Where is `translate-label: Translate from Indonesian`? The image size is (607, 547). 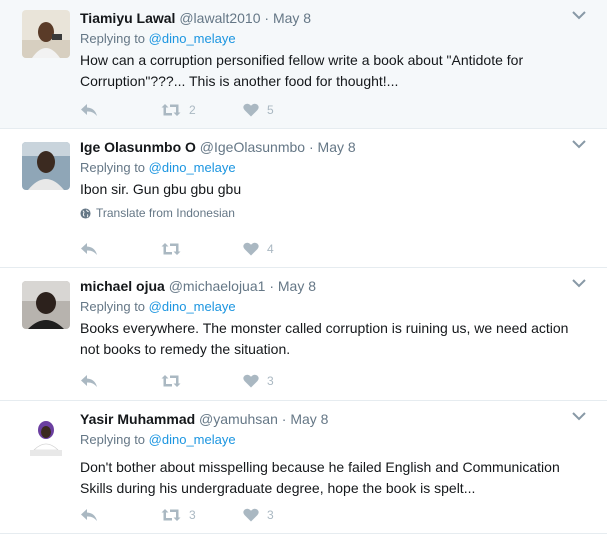
translate-label: Translate from Indonesian is located at coordinates (165, 213).